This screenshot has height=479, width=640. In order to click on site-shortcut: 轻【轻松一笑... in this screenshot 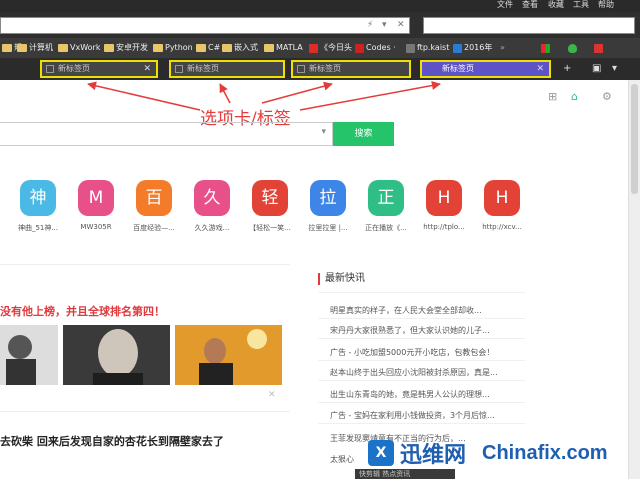, I will do `click(270, 206)`.